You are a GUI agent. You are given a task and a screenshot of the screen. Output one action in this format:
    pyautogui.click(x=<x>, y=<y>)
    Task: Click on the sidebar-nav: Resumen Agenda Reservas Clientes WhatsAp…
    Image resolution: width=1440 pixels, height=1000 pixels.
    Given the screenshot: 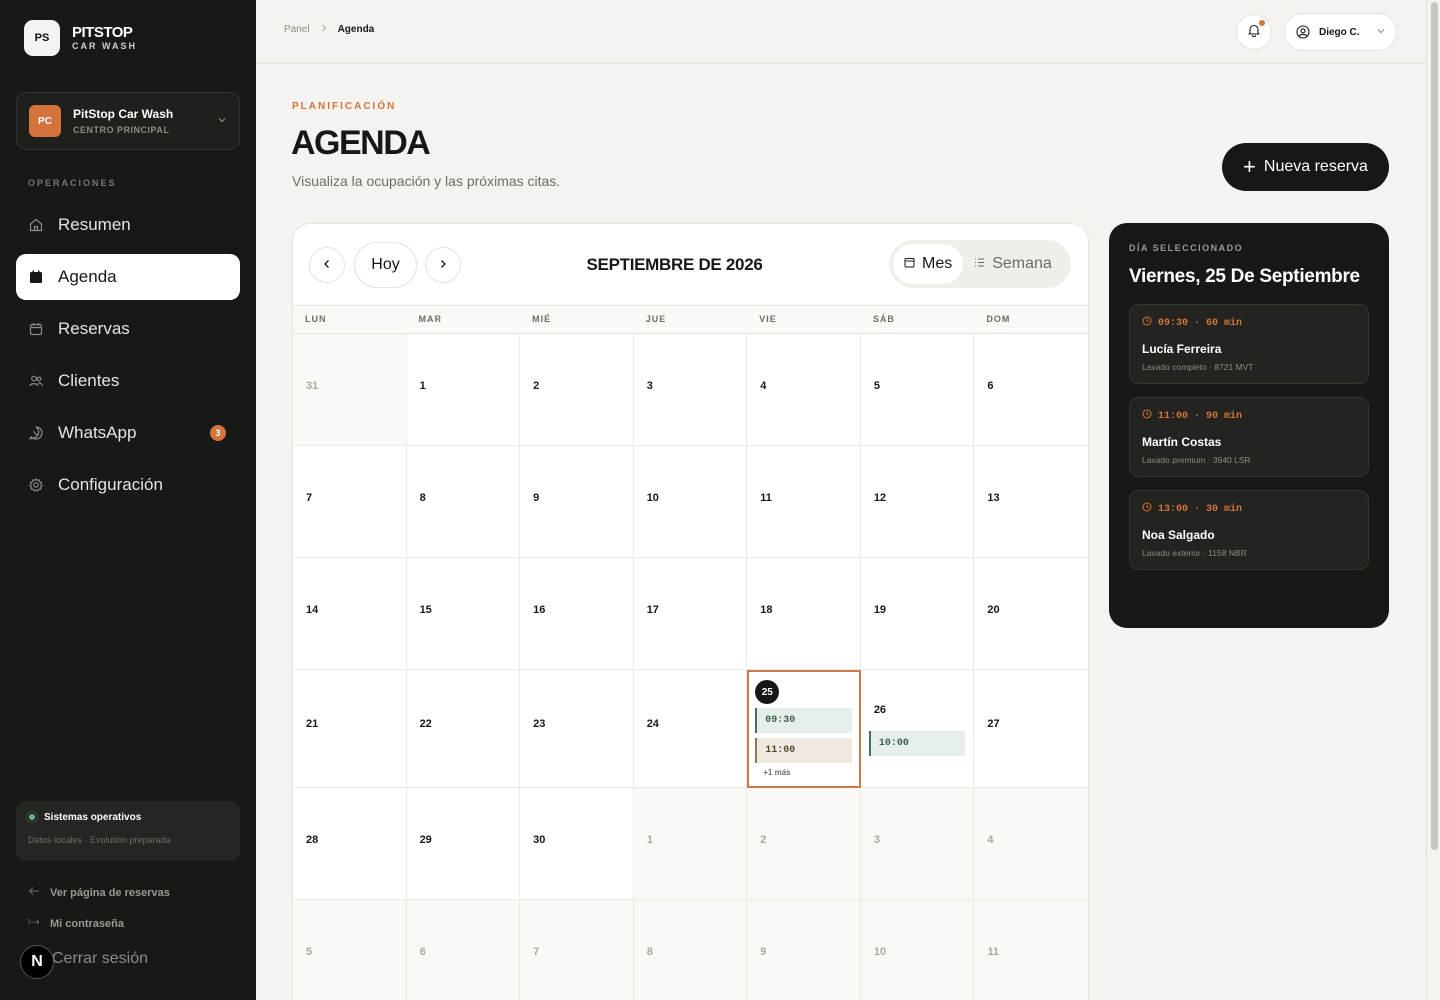 What is the action you would take?
    pyautogui.click(x=128, y=358)
    